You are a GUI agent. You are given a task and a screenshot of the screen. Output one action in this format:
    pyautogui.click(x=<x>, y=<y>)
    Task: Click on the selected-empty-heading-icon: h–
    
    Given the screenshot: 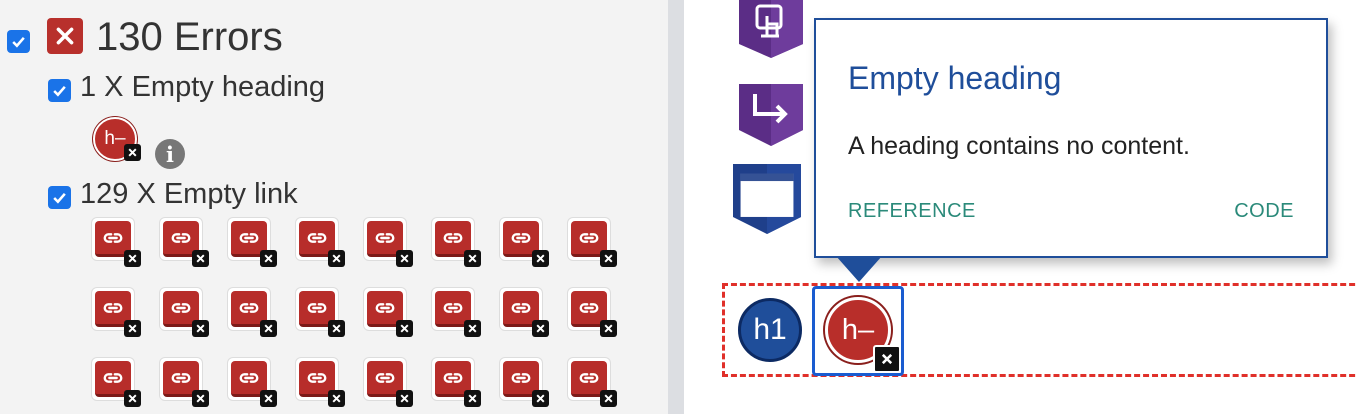 What is the action you would take?
    pyautogui.click(x=858, y=331)
    